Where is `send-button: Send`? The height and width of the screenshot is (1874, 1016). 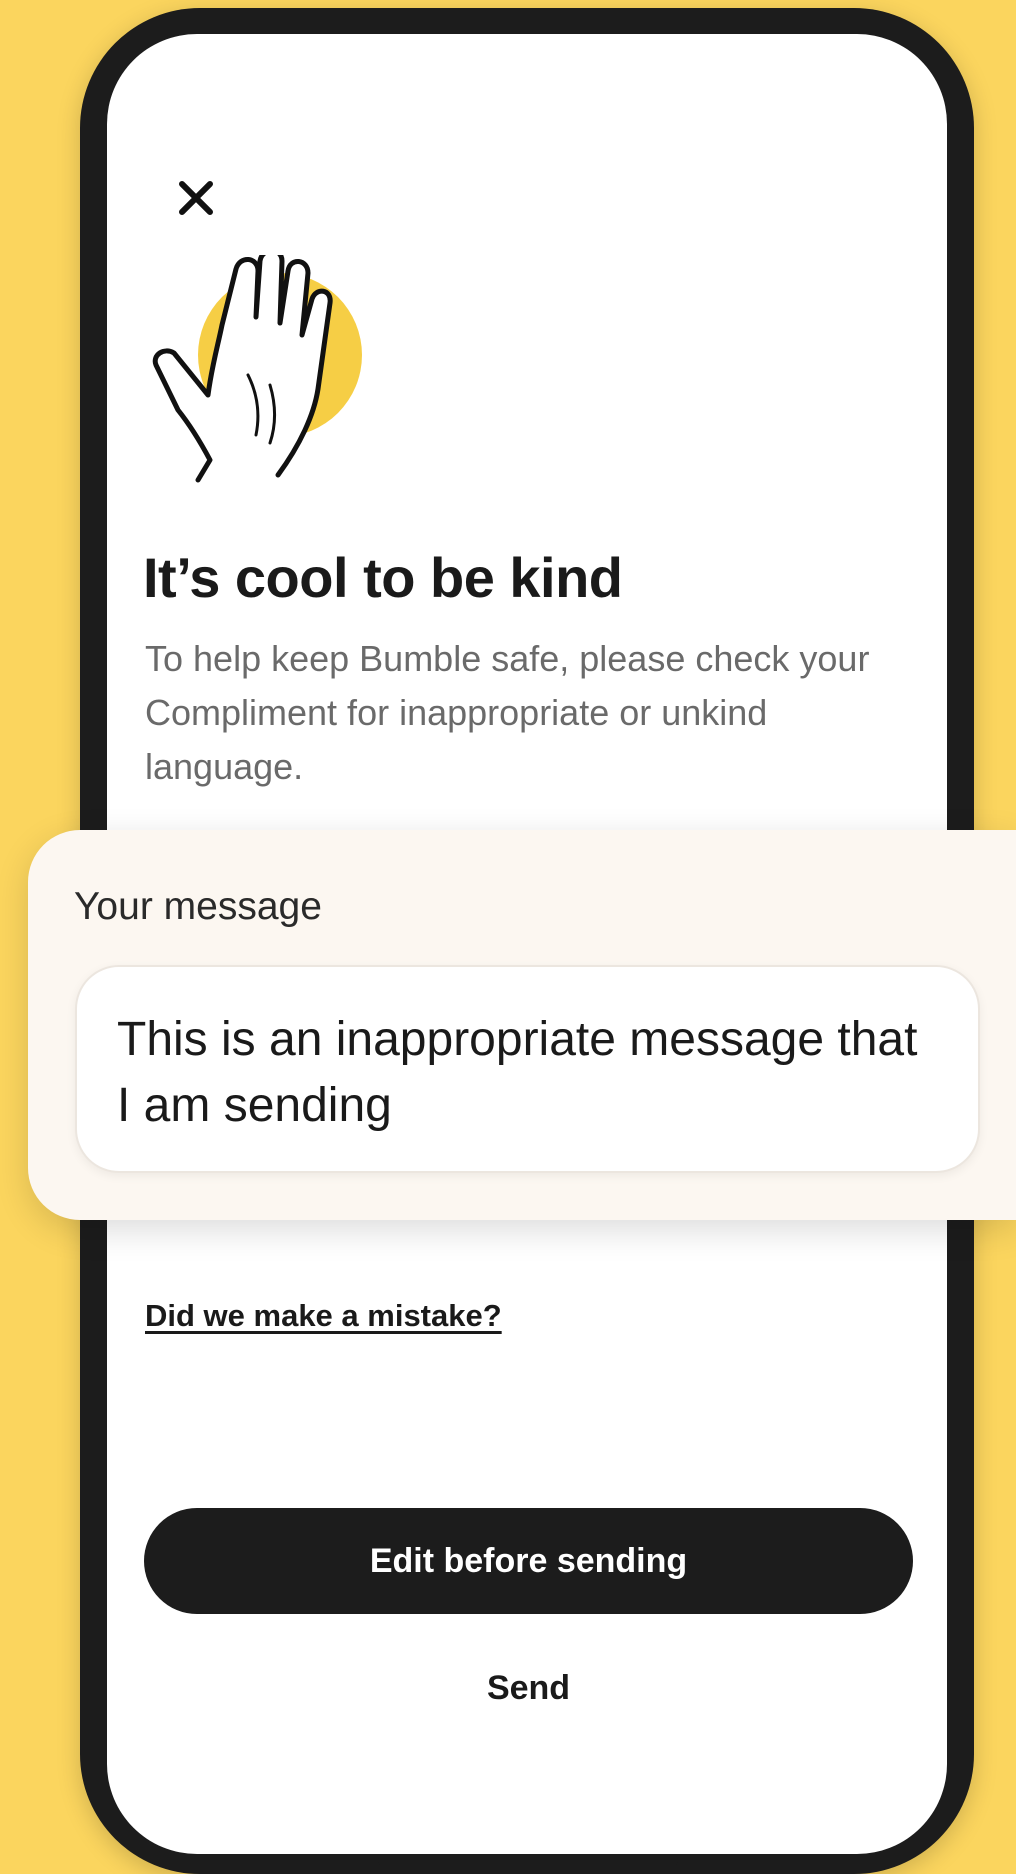
send-button: Send is located at coordinates (528, 1688).